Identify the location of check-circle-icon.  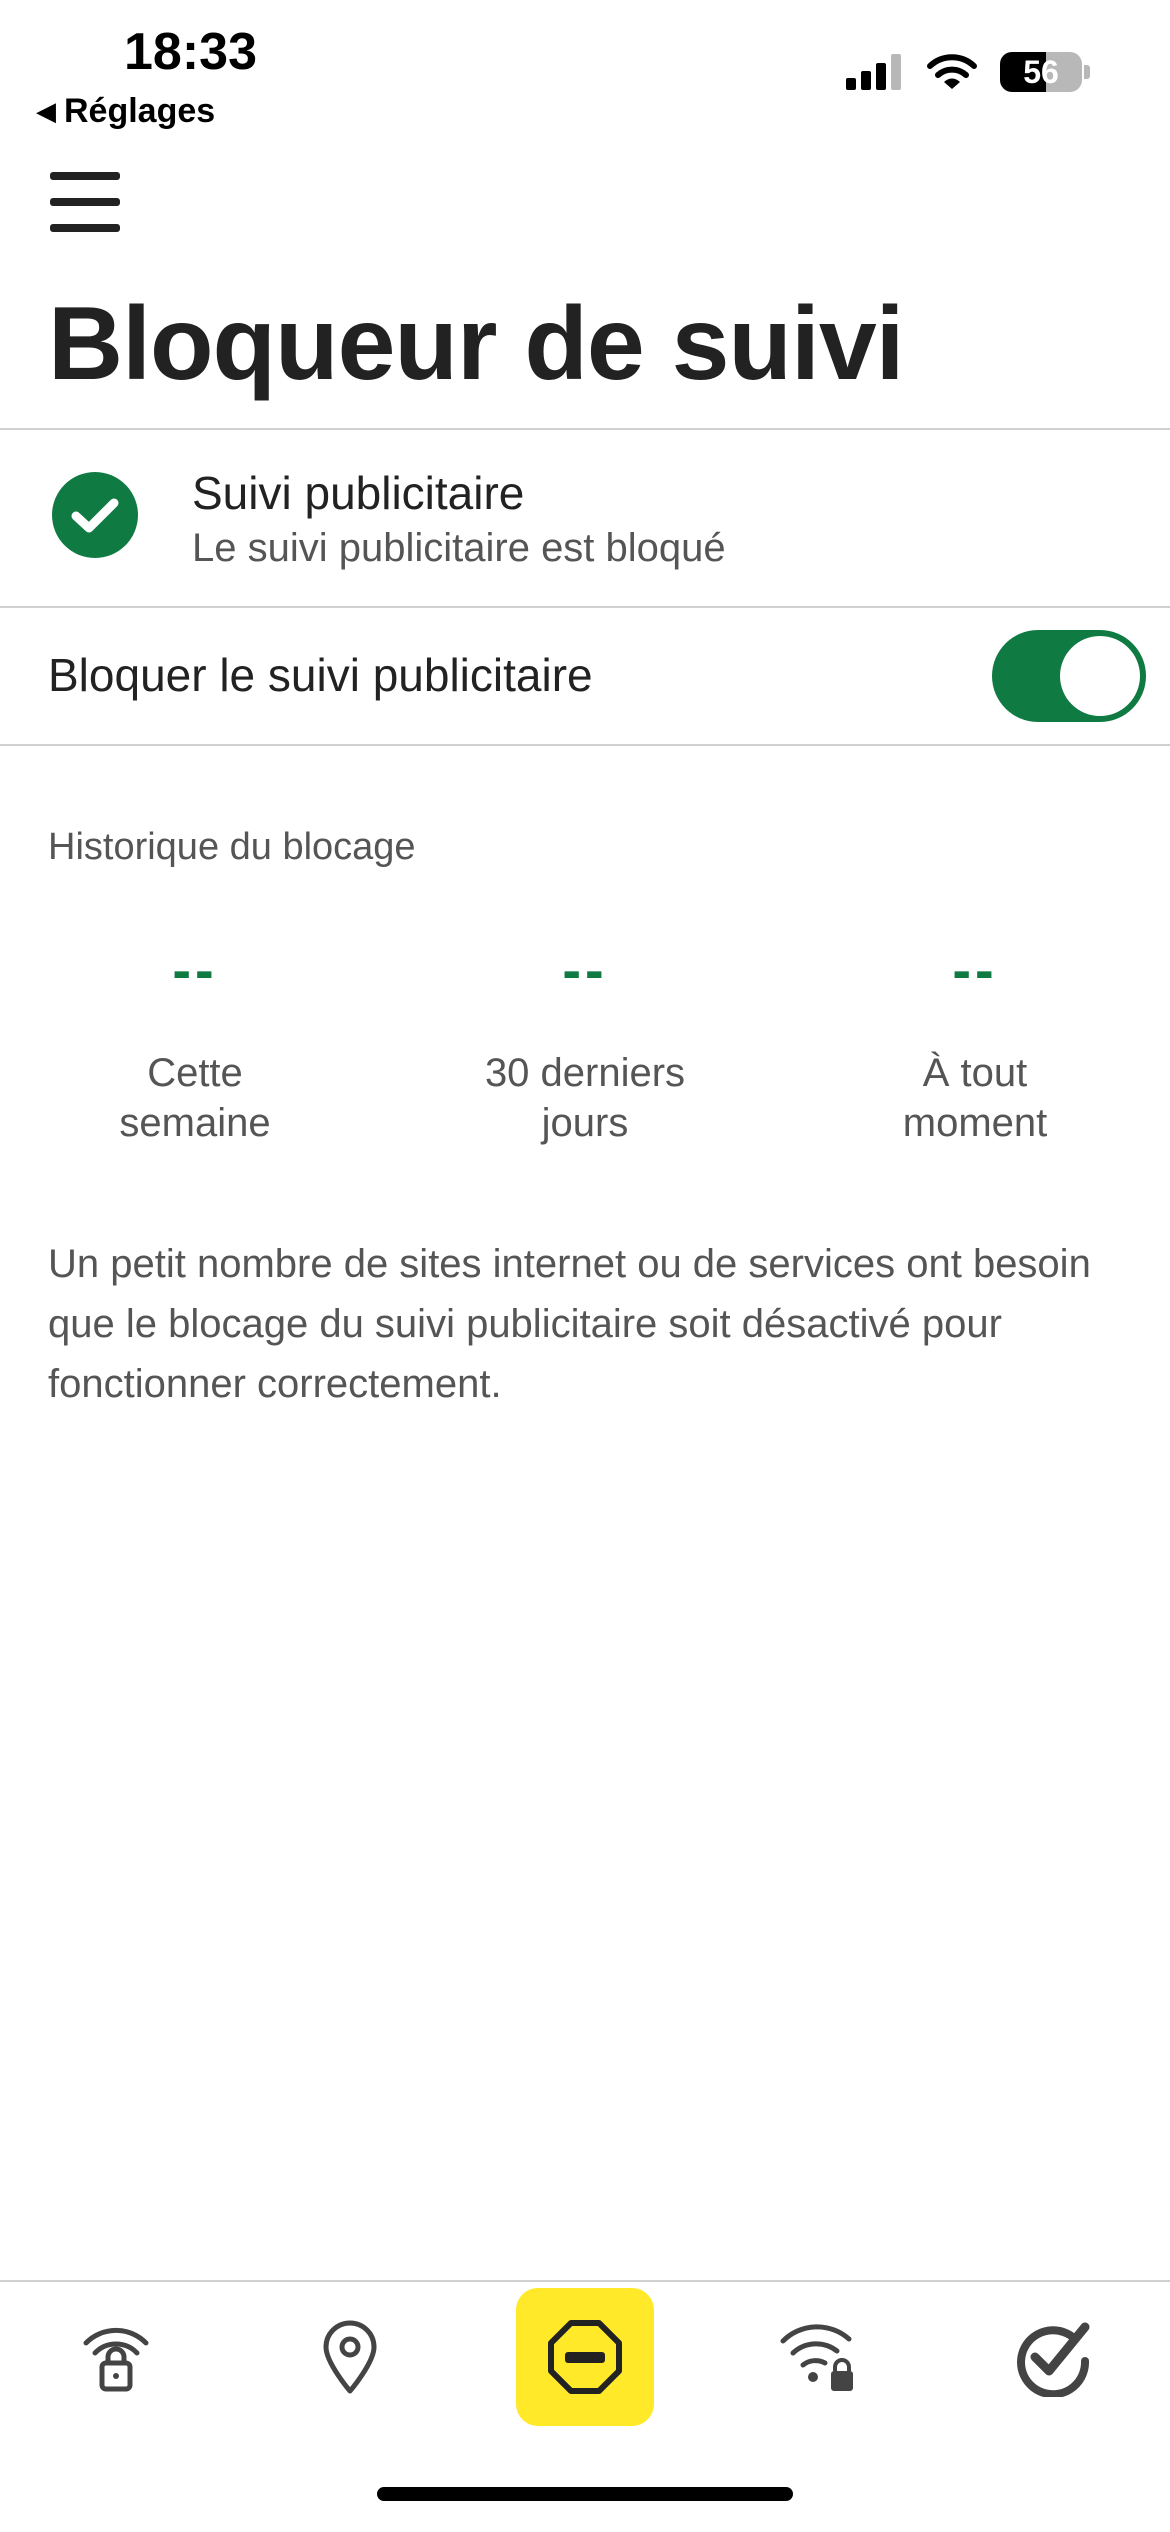
(95, 515).